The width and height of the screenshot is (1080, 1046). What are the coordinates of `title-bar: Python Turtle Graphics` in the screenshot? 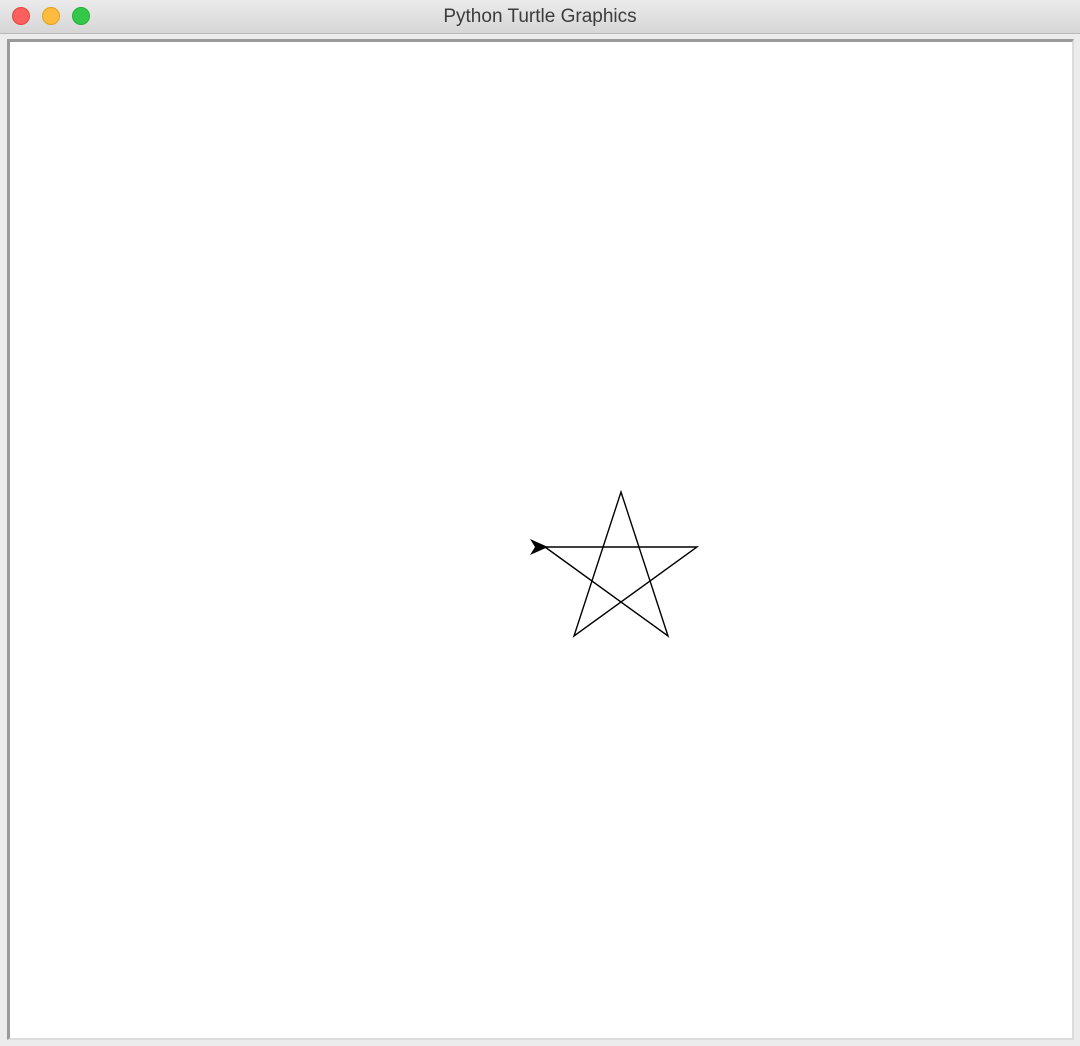 It's located at (540, 17).